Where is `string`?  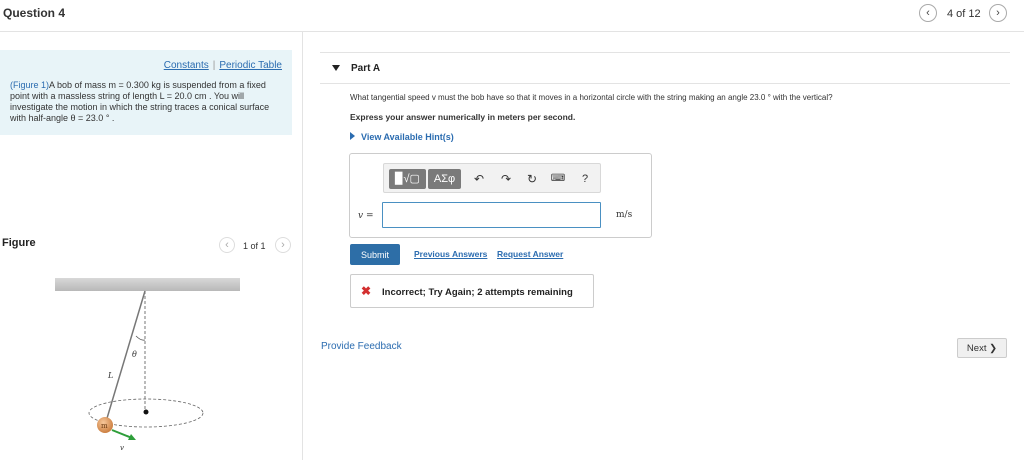
string is located at coordinates (125, 358).